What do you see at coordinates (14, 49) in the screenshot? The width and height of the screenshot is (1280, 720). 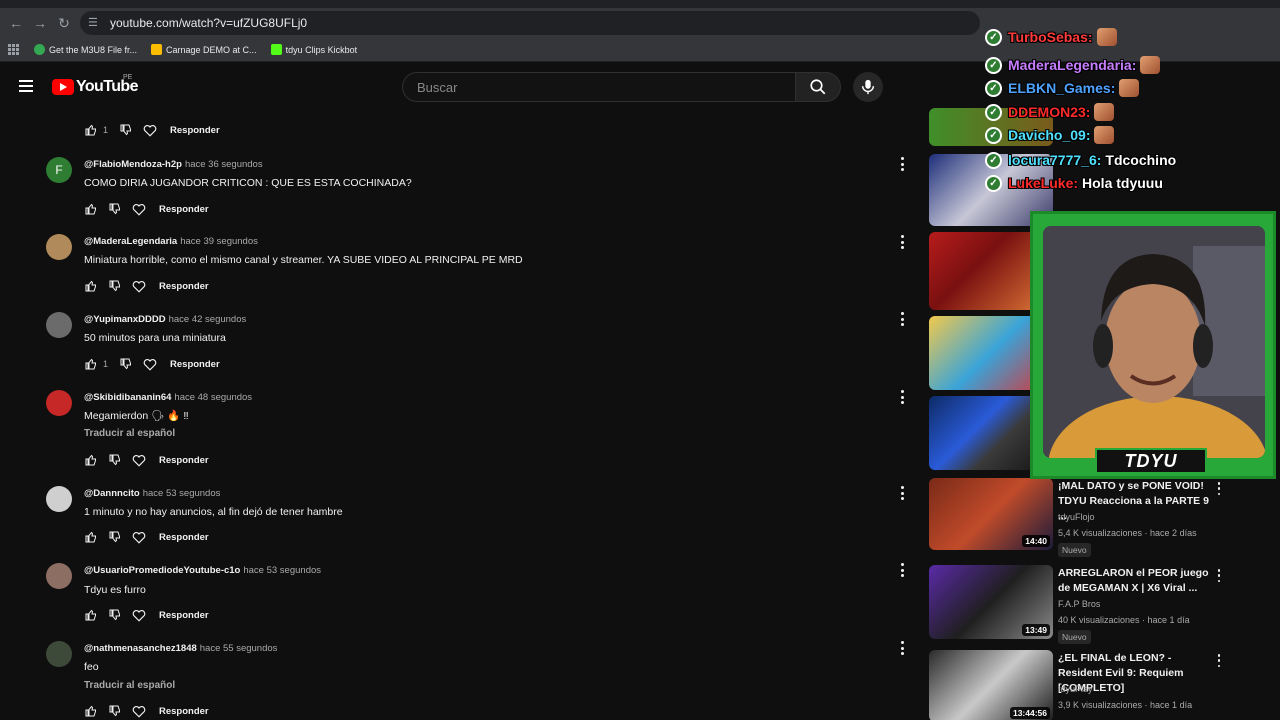 I see `apps-grid-icon` at bounding box center [14, 49].